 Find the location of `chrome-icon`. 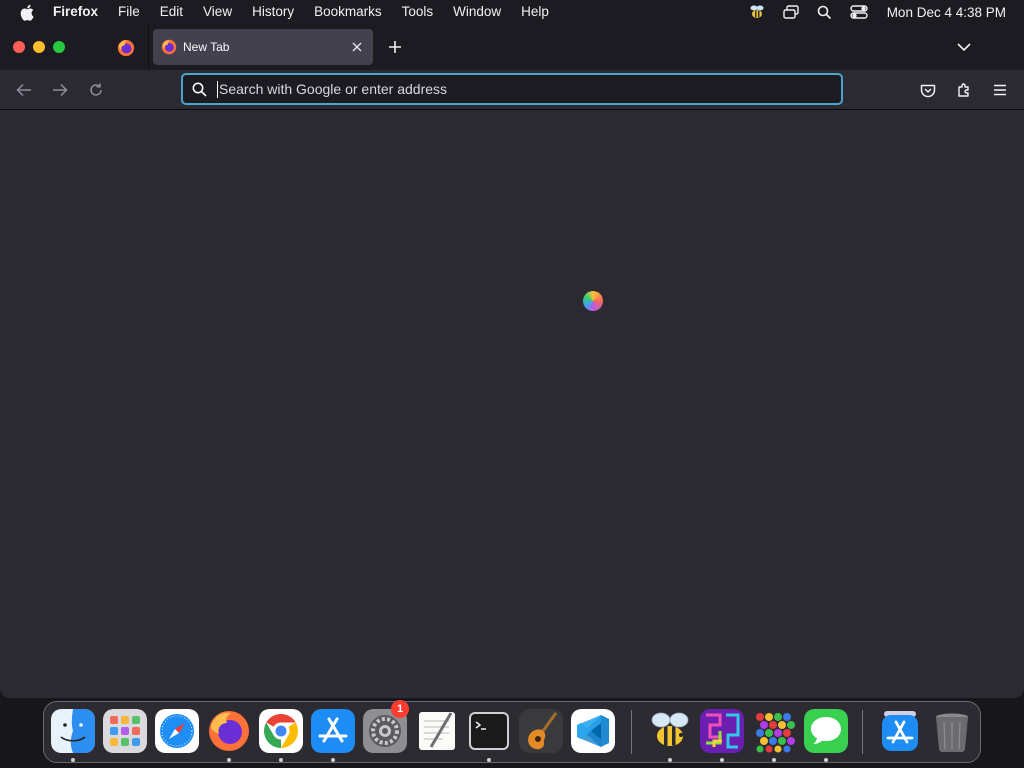

chrome-icon is located at coordinates (281, 731).